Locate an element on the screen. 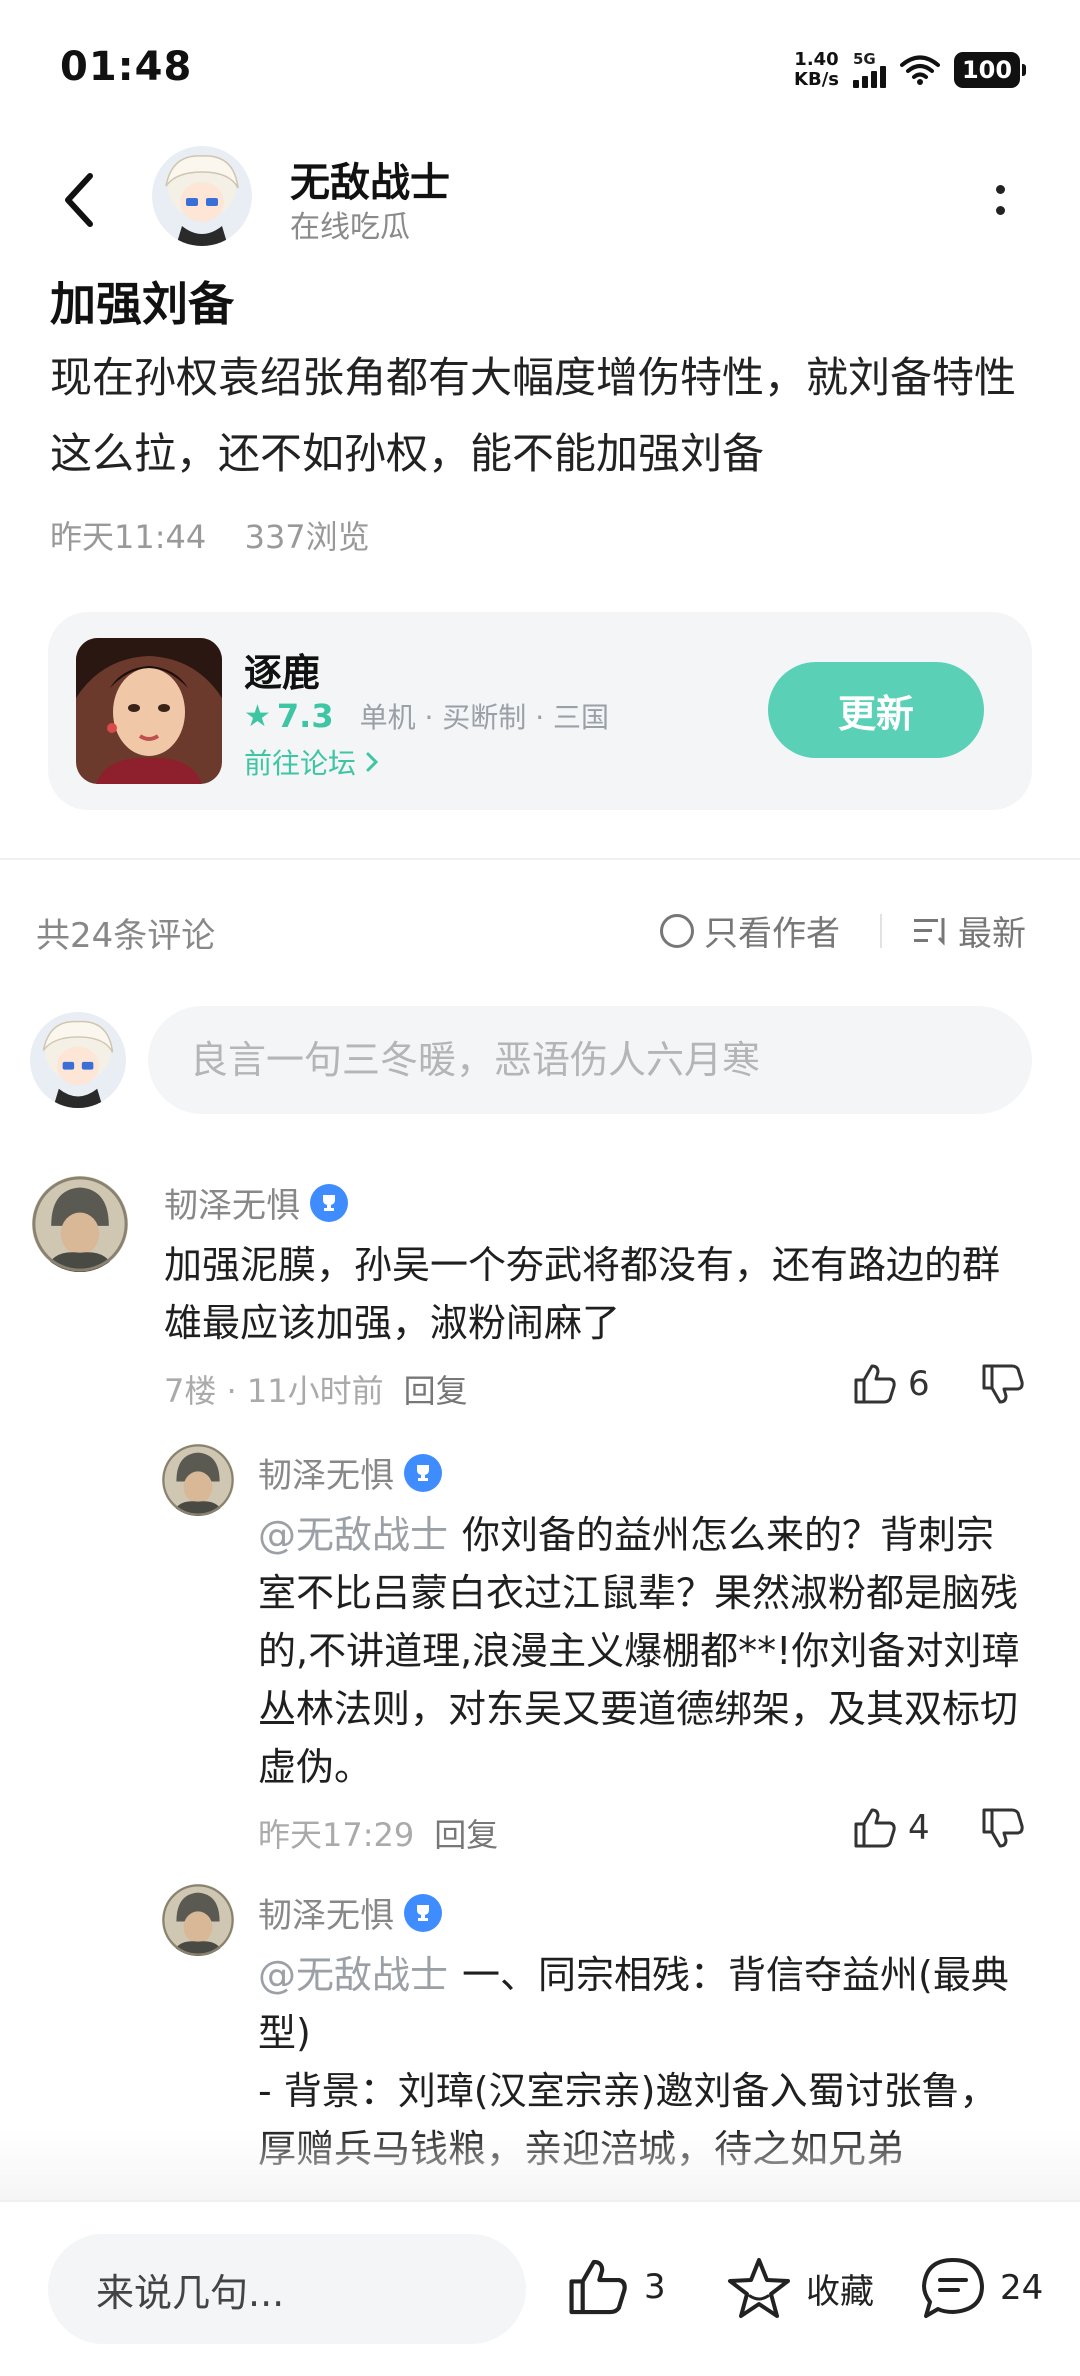  comment-bubble-icon is located at coordinates (953, 2288).